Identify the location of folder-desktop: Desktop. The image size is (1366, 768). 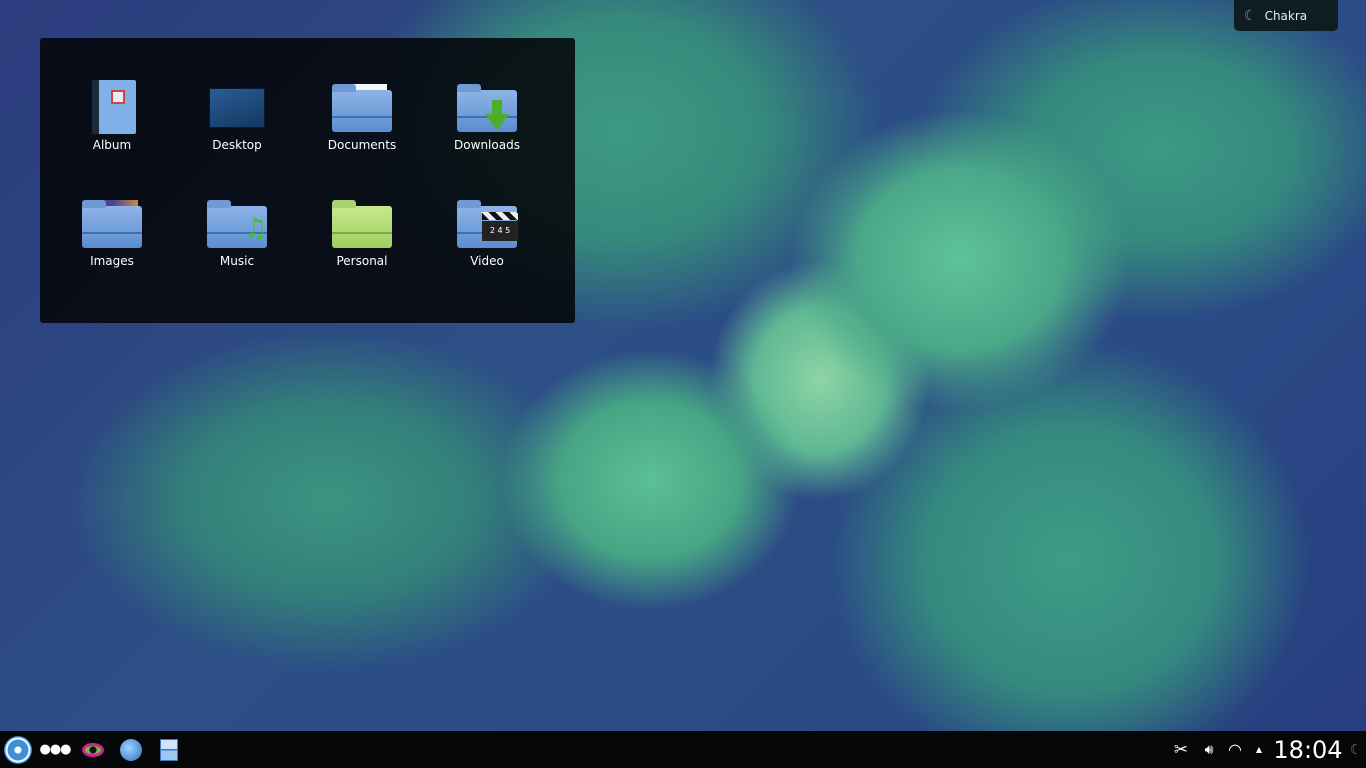
(237, 115).